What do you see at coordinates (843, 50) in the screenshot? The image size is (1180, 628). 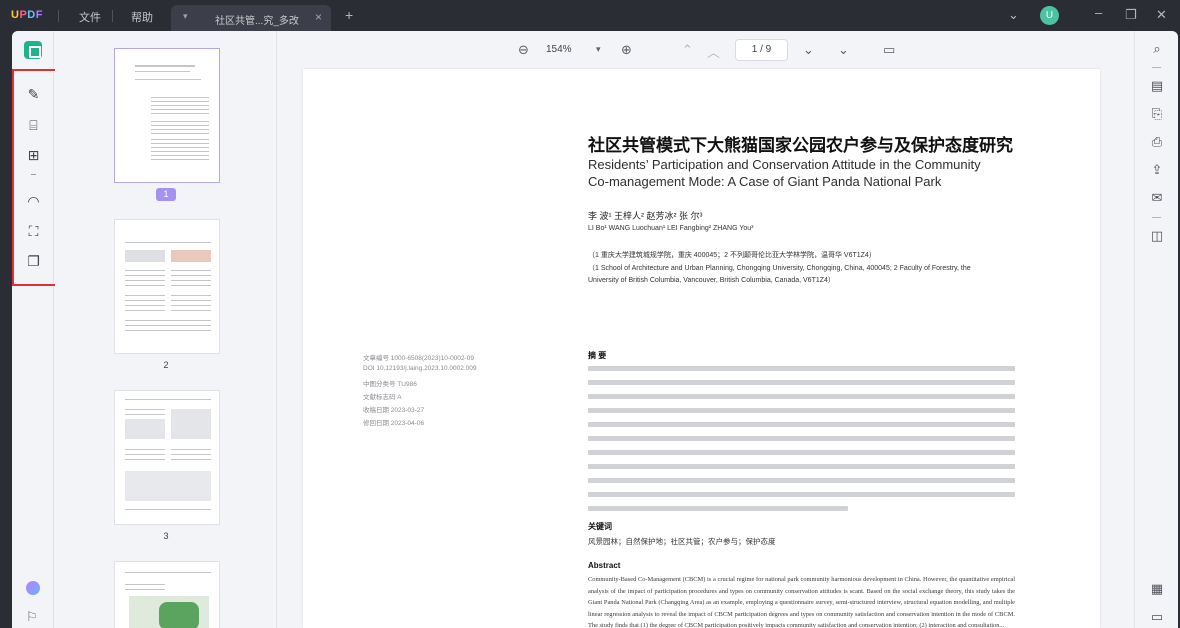 I see `last-page-icon: ⌄` at bounding box center [843, 50].